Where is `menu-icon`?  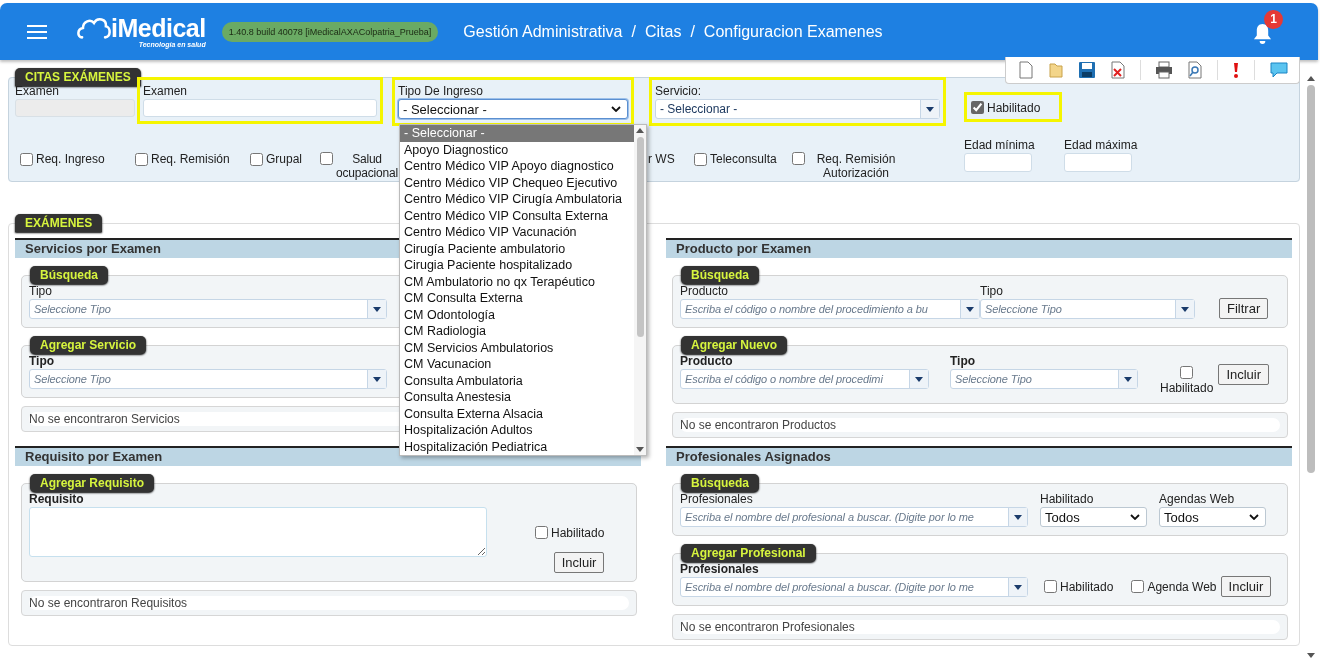
menu-icon is located at coordinates (37, 31).